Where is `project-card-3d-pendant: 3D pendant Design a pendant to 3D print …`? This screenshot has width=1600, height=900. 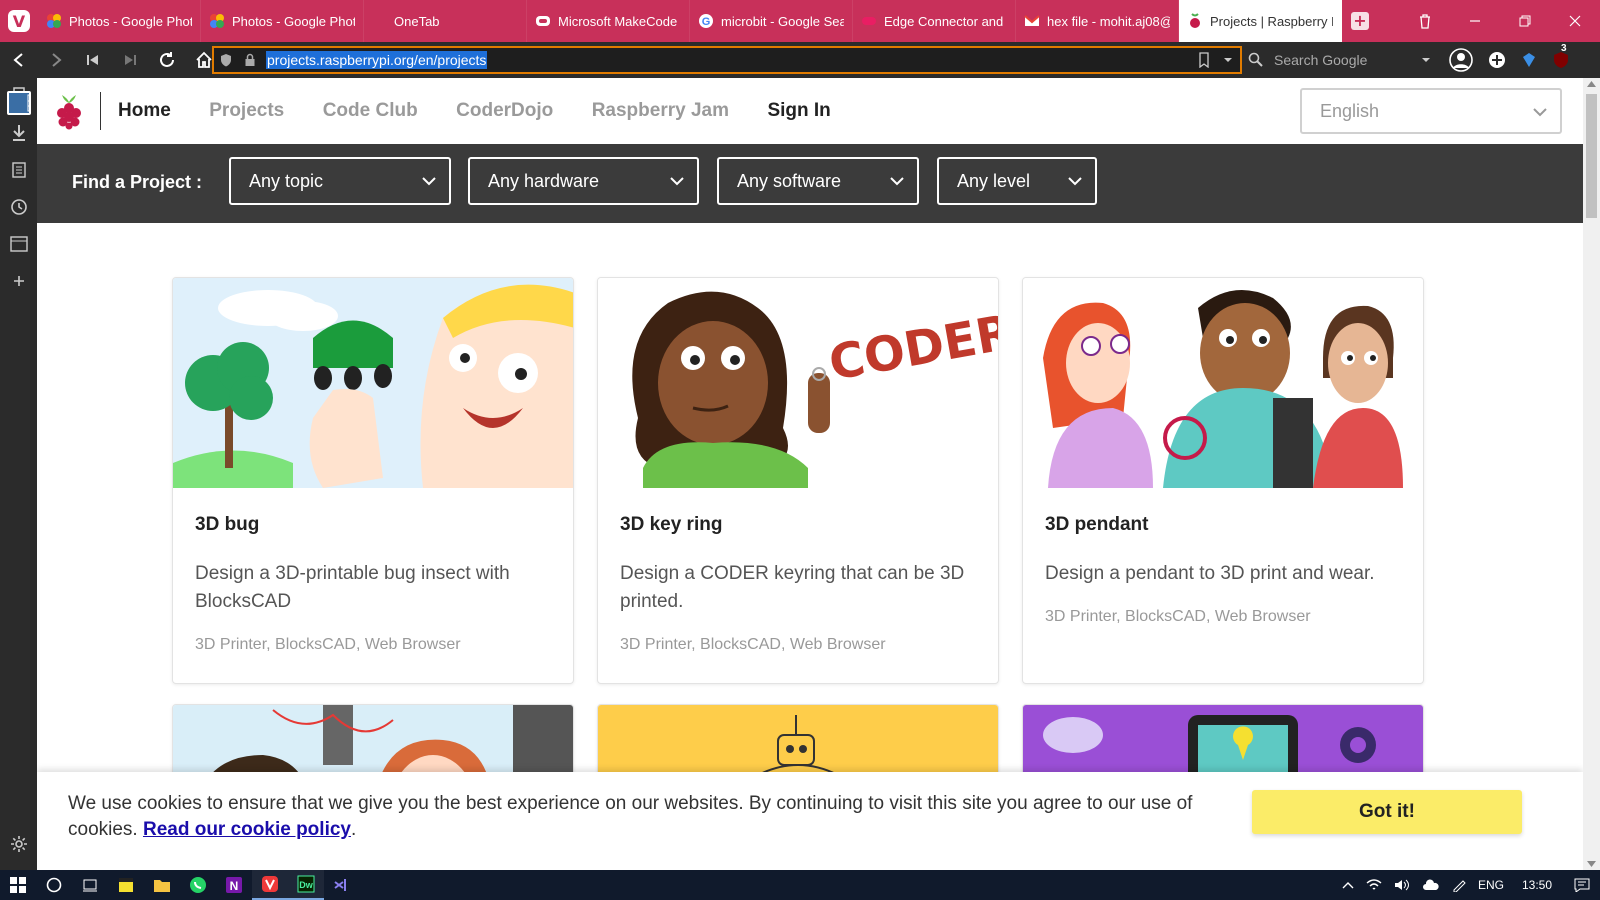
project-card-3d-pendant: 3D pendant Design a pendant to 3D print … is located at coordinates (1223, 480).